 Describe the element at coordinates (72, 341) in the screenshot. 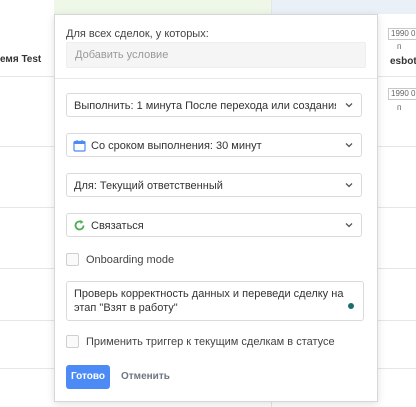

I see `apply-trigger-checkbox` at that location.